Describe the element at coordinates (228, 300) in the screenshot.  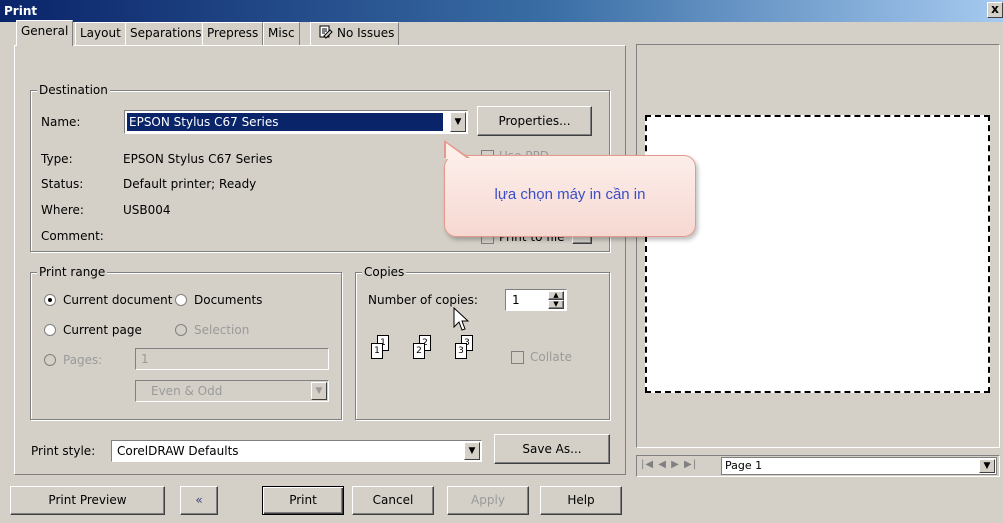
I see `documents-label: Documents` at that location.